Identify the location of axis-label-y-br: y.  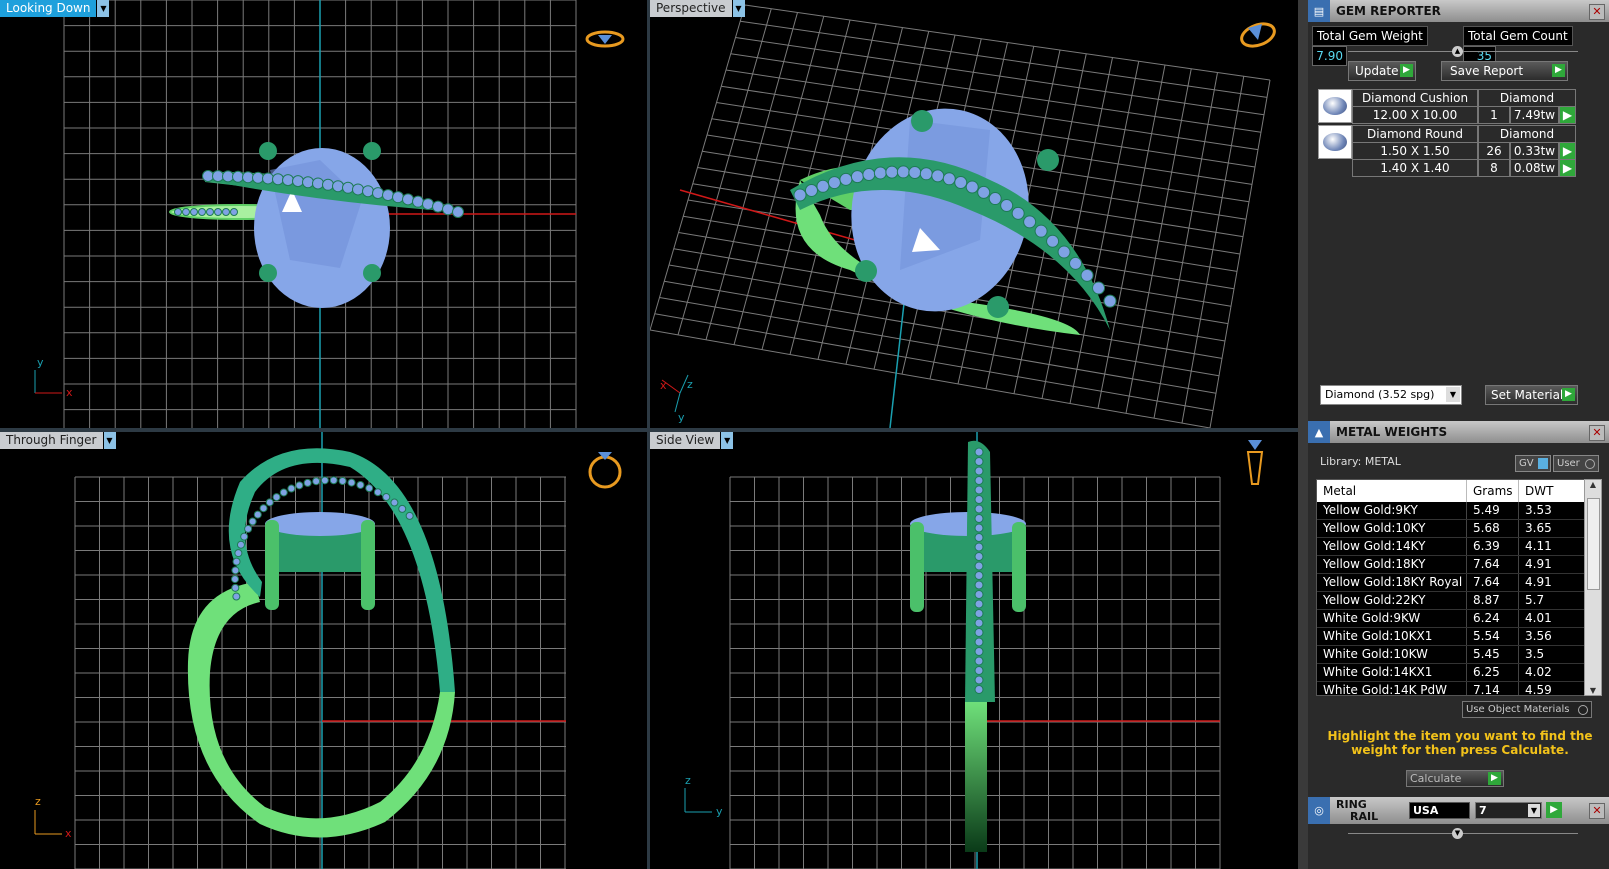
(719, 811).